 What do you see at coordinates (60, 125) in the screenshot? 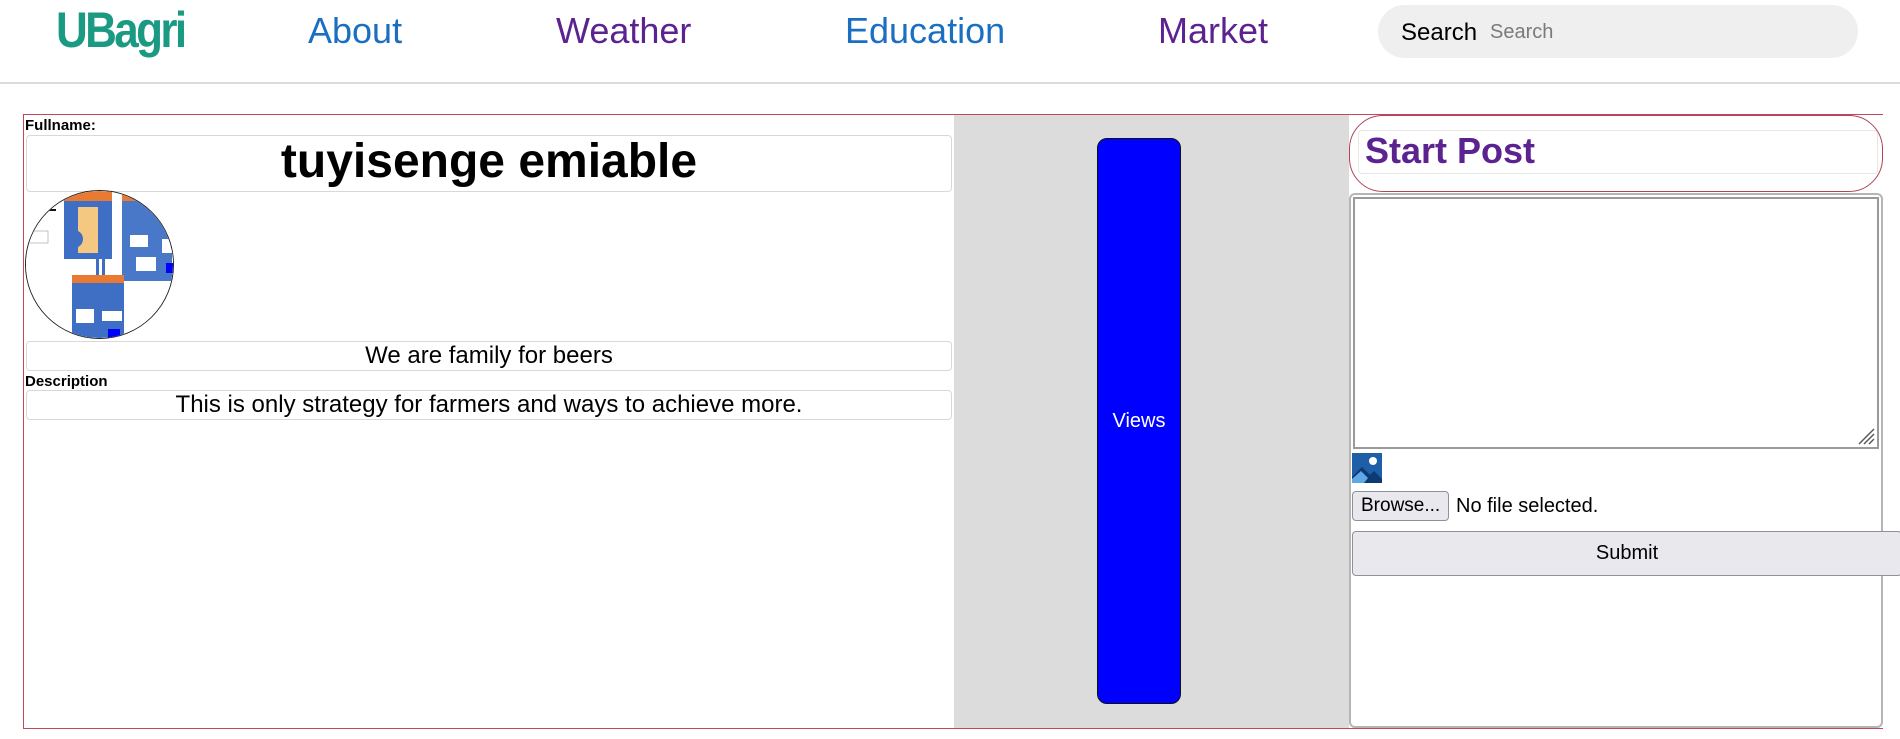
I see `fullname-label: Fullname:` at bounding box center [60, 125].